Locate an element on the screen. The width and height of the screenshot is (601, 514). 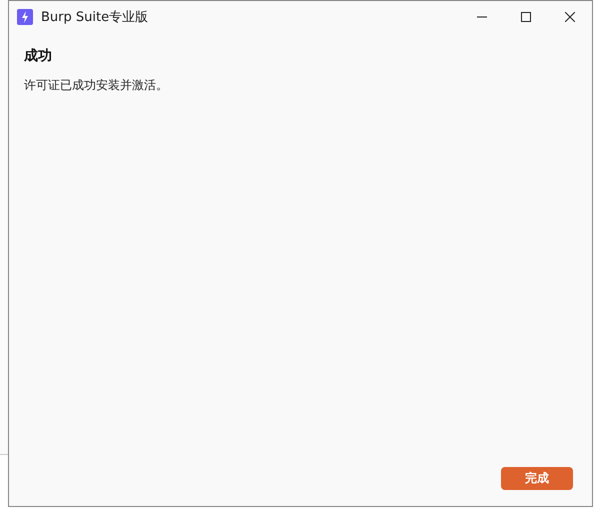
dialog-message: 许可证已成功安装并激活。 is located at coordinates (96, 85).